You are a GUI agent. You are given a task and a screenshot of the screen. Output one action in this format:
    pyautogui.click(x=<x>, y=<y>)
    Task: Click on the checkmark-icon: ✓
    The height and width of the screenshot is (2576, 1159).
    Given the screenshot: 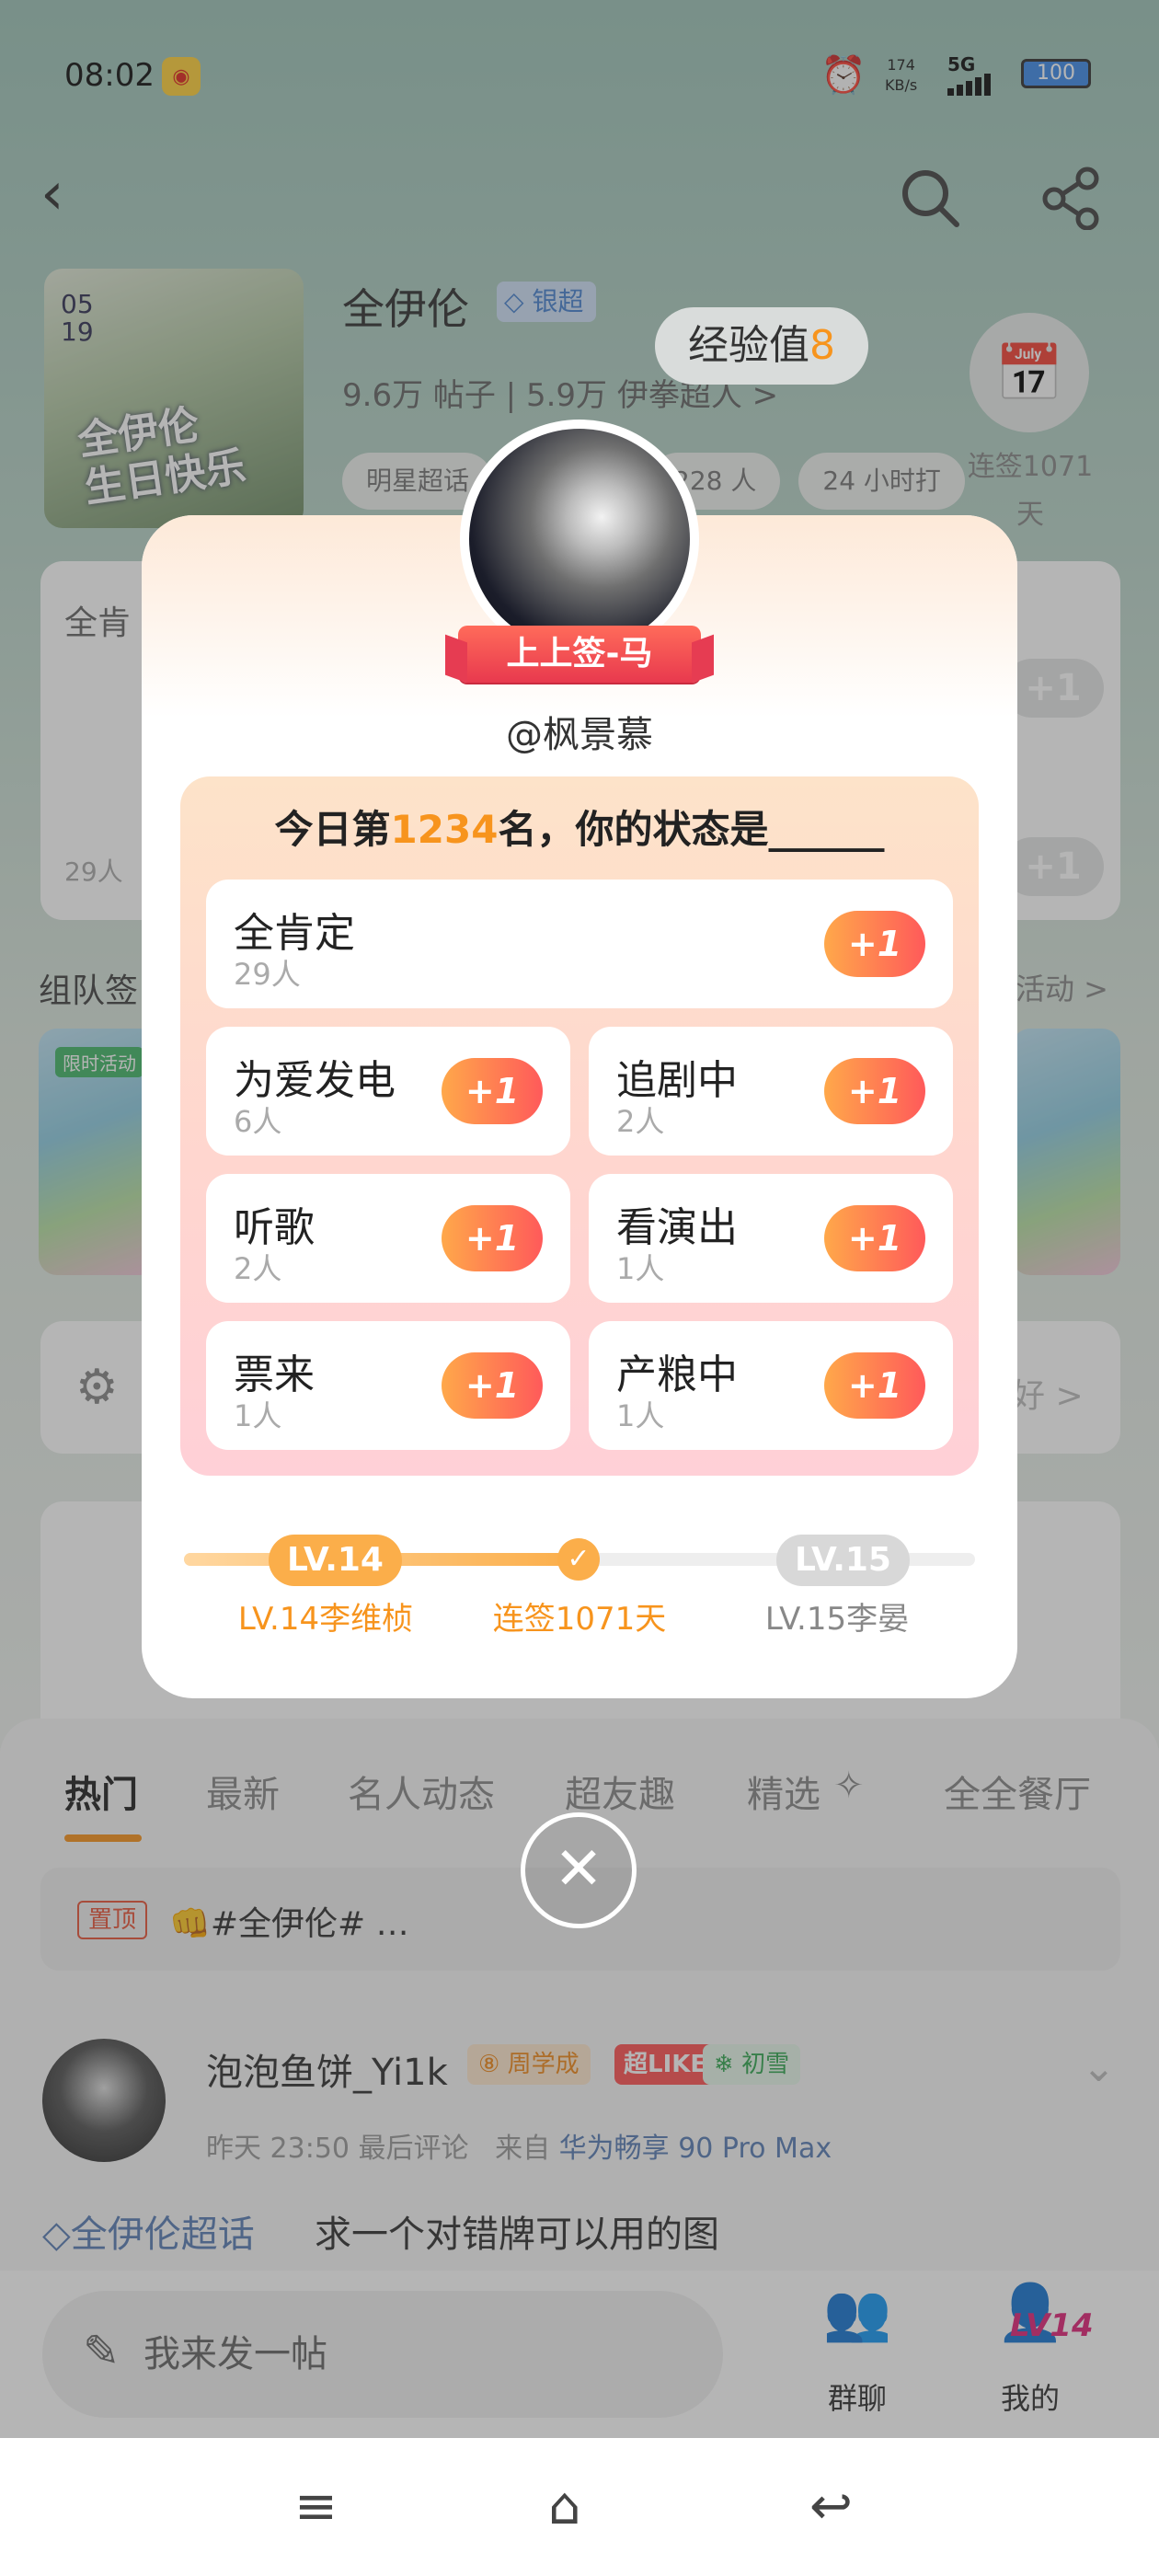 What is the action you would take?
    pyautogui.click(x=578, y=1559)
    